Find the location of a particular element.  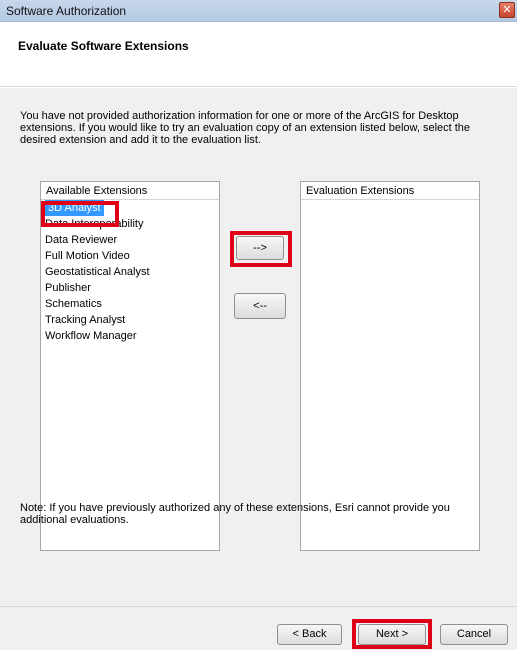

list-item-schematics: Schematics is located at coordinates (130, 304).